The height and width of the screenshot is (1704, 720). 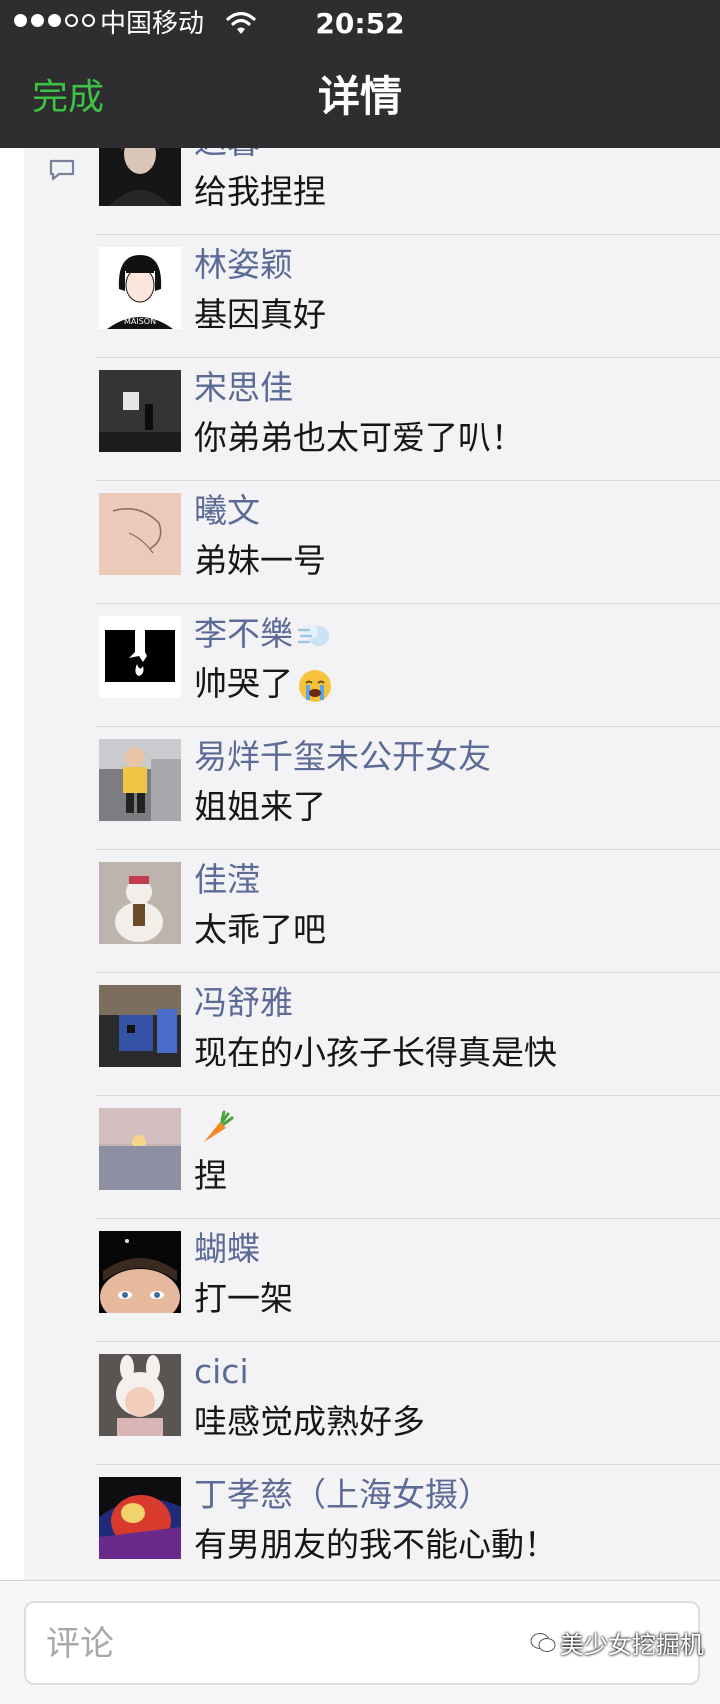 What do you see at coordinates (372, 542) in the screenshot?
I see `comment-item: 曦文 弟妹一号` at bounding box center [372, 542].